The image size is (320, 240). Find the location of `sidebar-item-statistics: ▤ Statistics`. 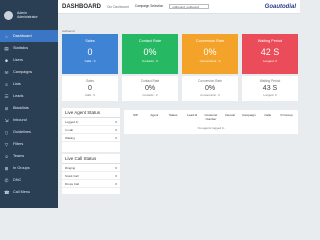

sidebar-item-statistics: ▤ Statistics is located at coordinates (29, 48).